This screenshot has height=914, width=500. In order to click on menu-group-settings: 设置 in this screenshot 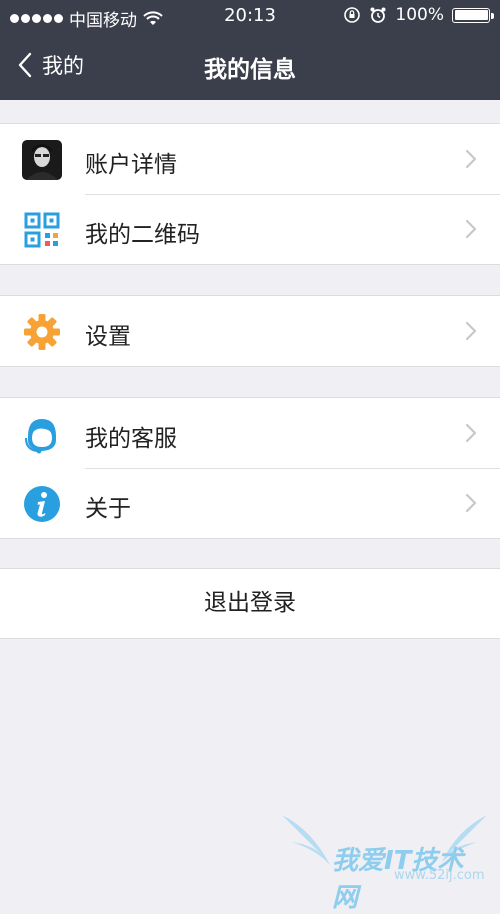, I will do `click(250, 331)`.